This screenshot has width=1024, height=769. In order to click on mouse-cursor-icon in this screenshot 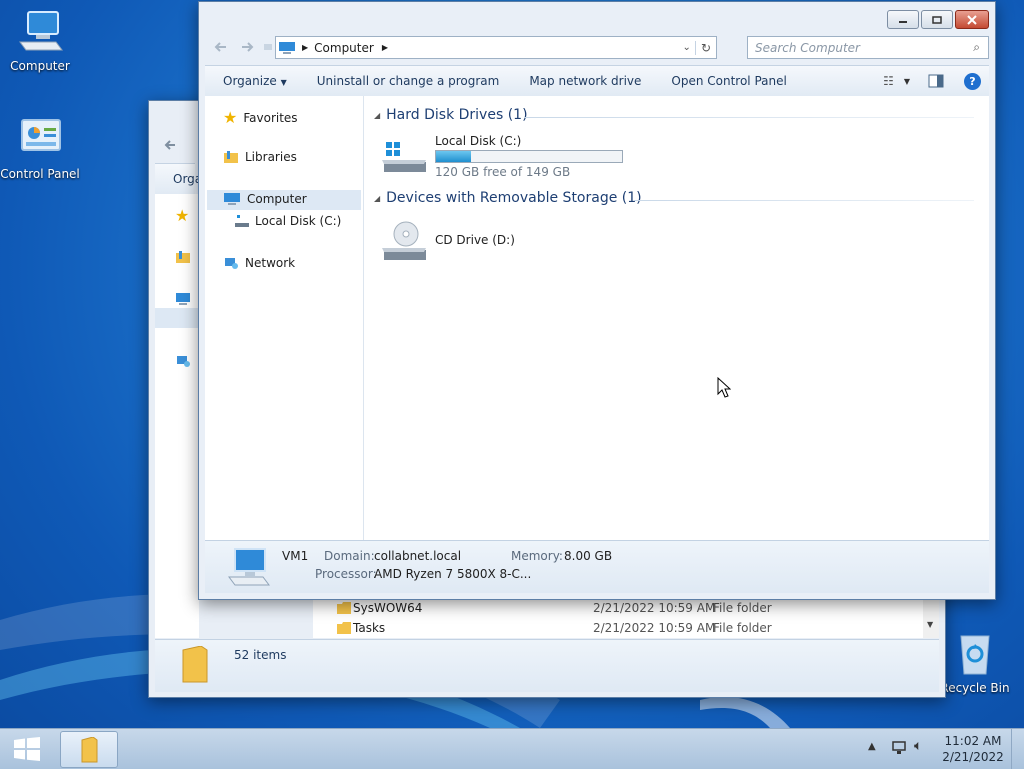, I will do `click(724, 387)`.